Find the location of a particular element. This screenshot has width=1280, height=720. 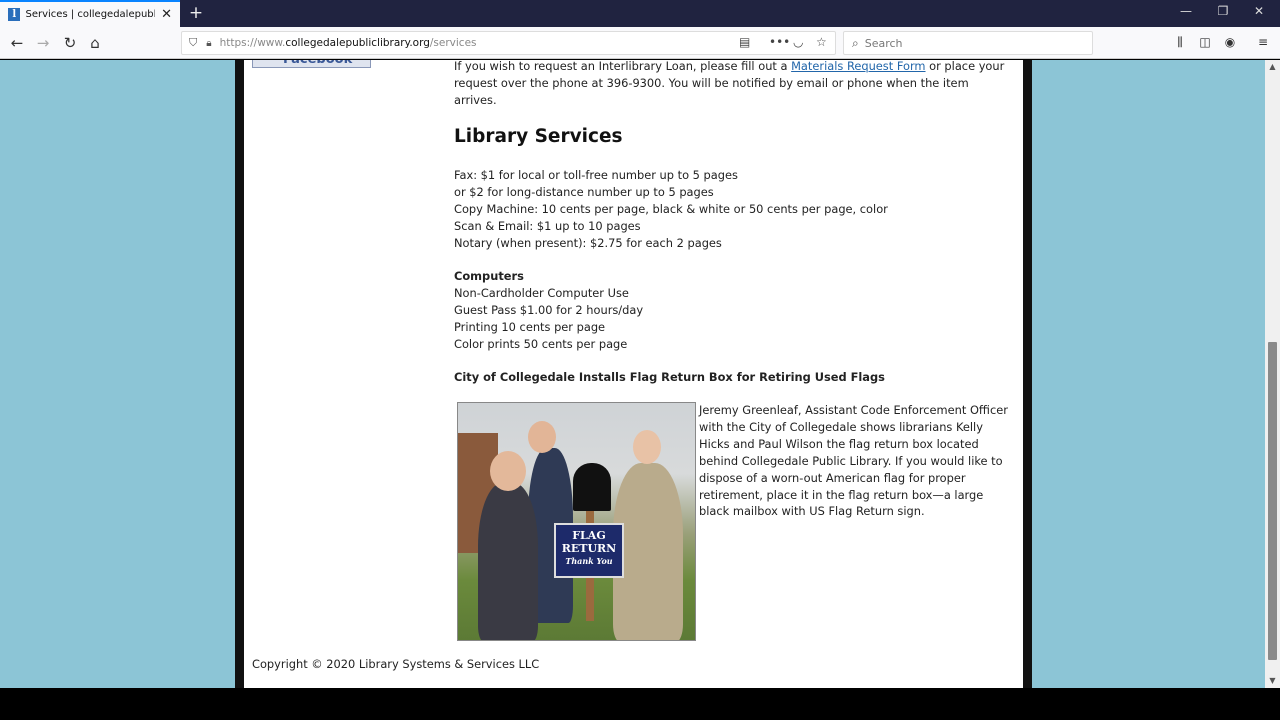

taskbar-area is located at coordinates (640, 704).